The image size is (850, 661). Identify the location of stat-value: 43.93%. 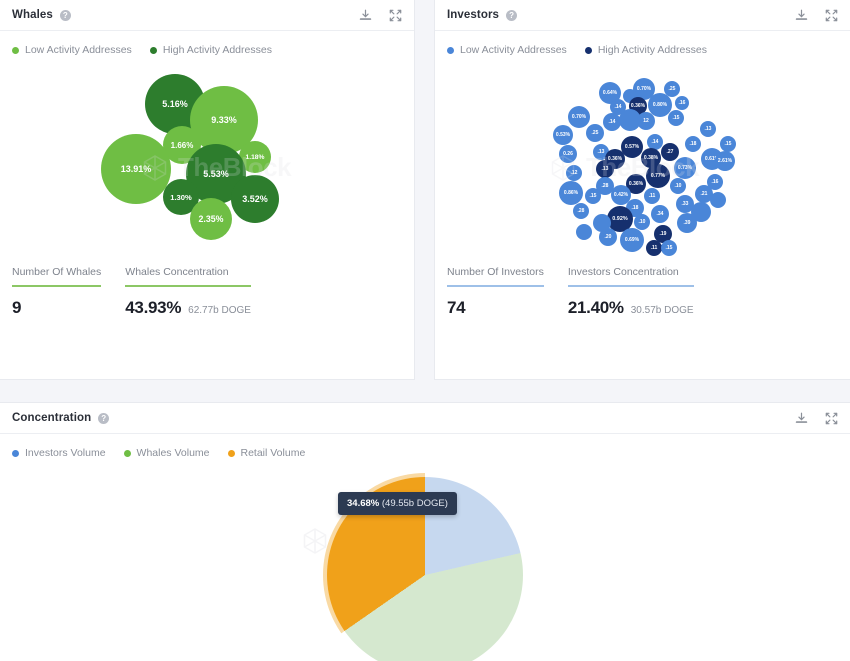
(153, 307).